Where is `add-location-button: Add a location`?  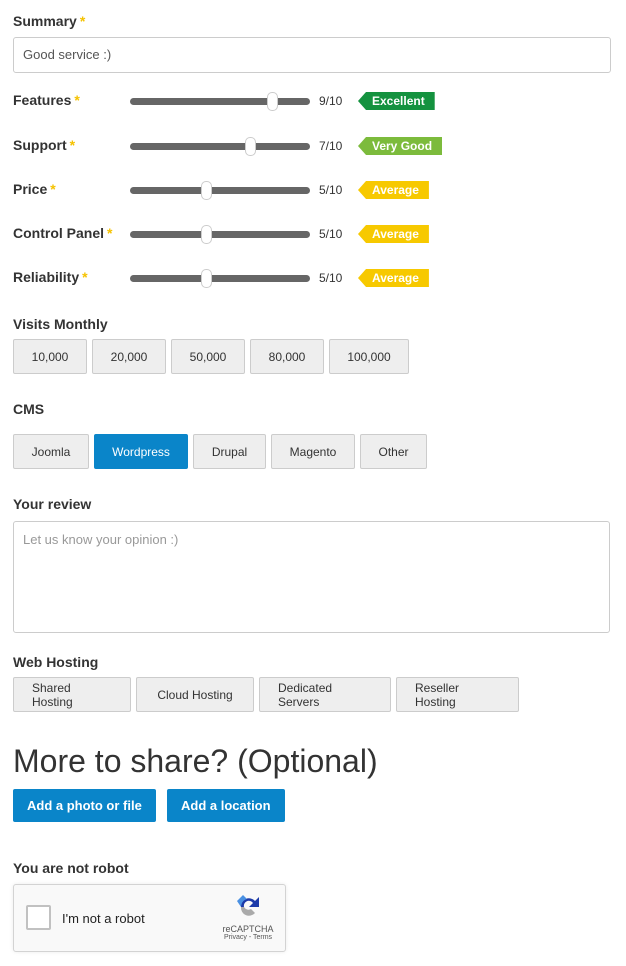
add-location-button: Add a location is located at coordinates (226, 805).